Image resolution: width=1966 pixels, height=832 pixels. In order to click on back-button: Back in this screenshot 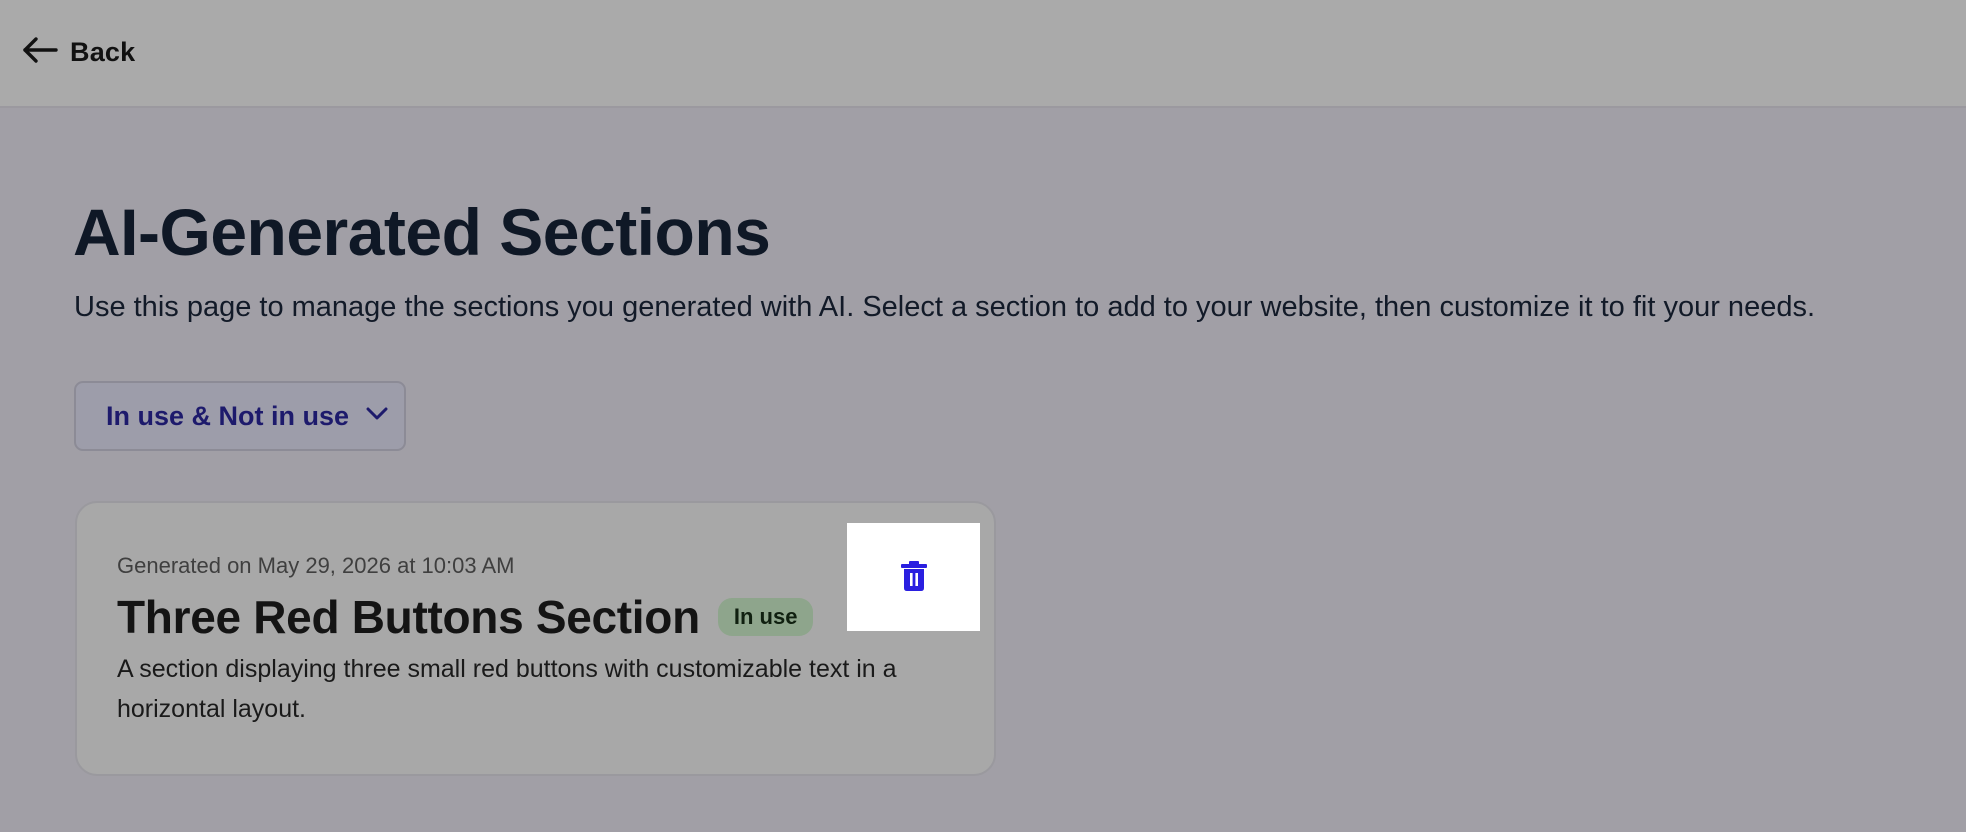, I will do `click(78, 52)`.